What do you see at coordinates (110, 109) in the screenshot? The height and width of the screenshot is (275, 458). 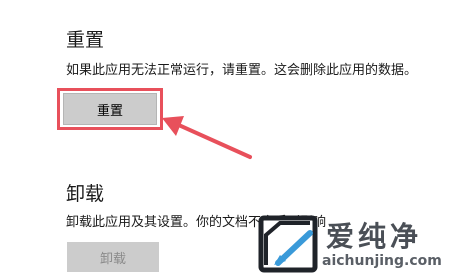 I see `reset-button: 重置` at bounding box center [110, 109].